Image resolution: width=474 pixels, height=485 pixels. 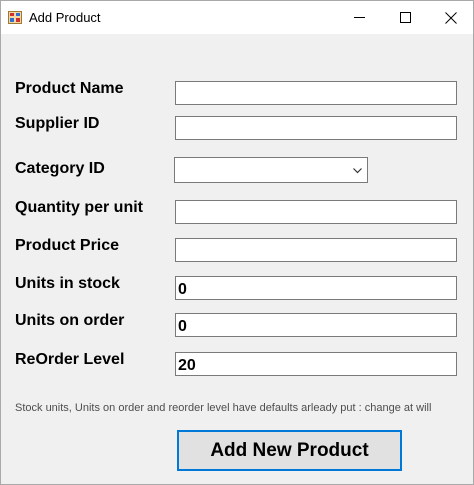 What do you see at coordinates (271, 170) in the screenshot?
I see `category-id-select` at bounding box center [271, 170].